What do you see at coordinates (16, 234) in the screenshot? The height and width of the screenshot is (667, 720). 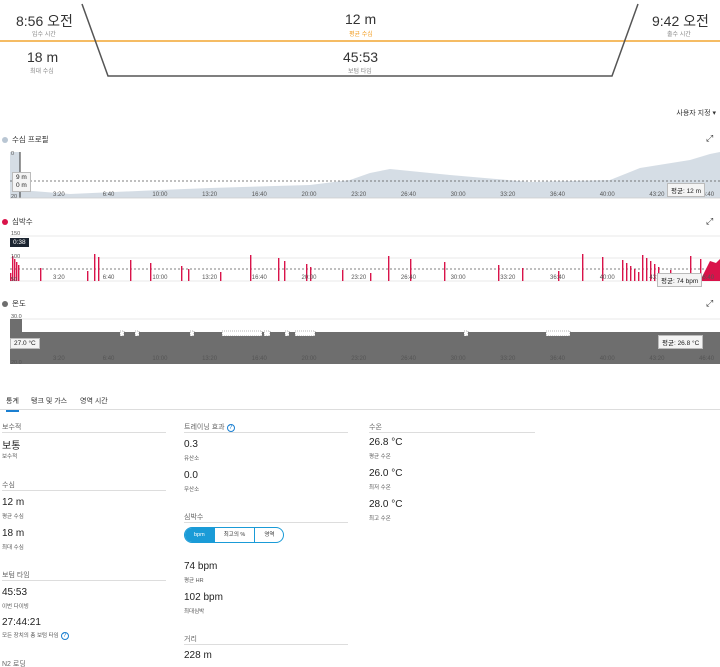 I see `hr-ytick-150: 150` at bounding box center [16, 234].